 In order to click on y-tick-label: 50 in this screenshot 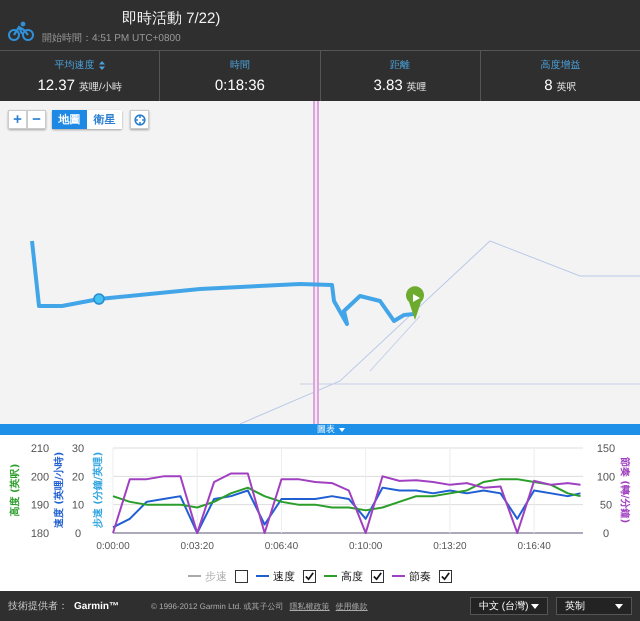, I will do `click(606, 506)`.